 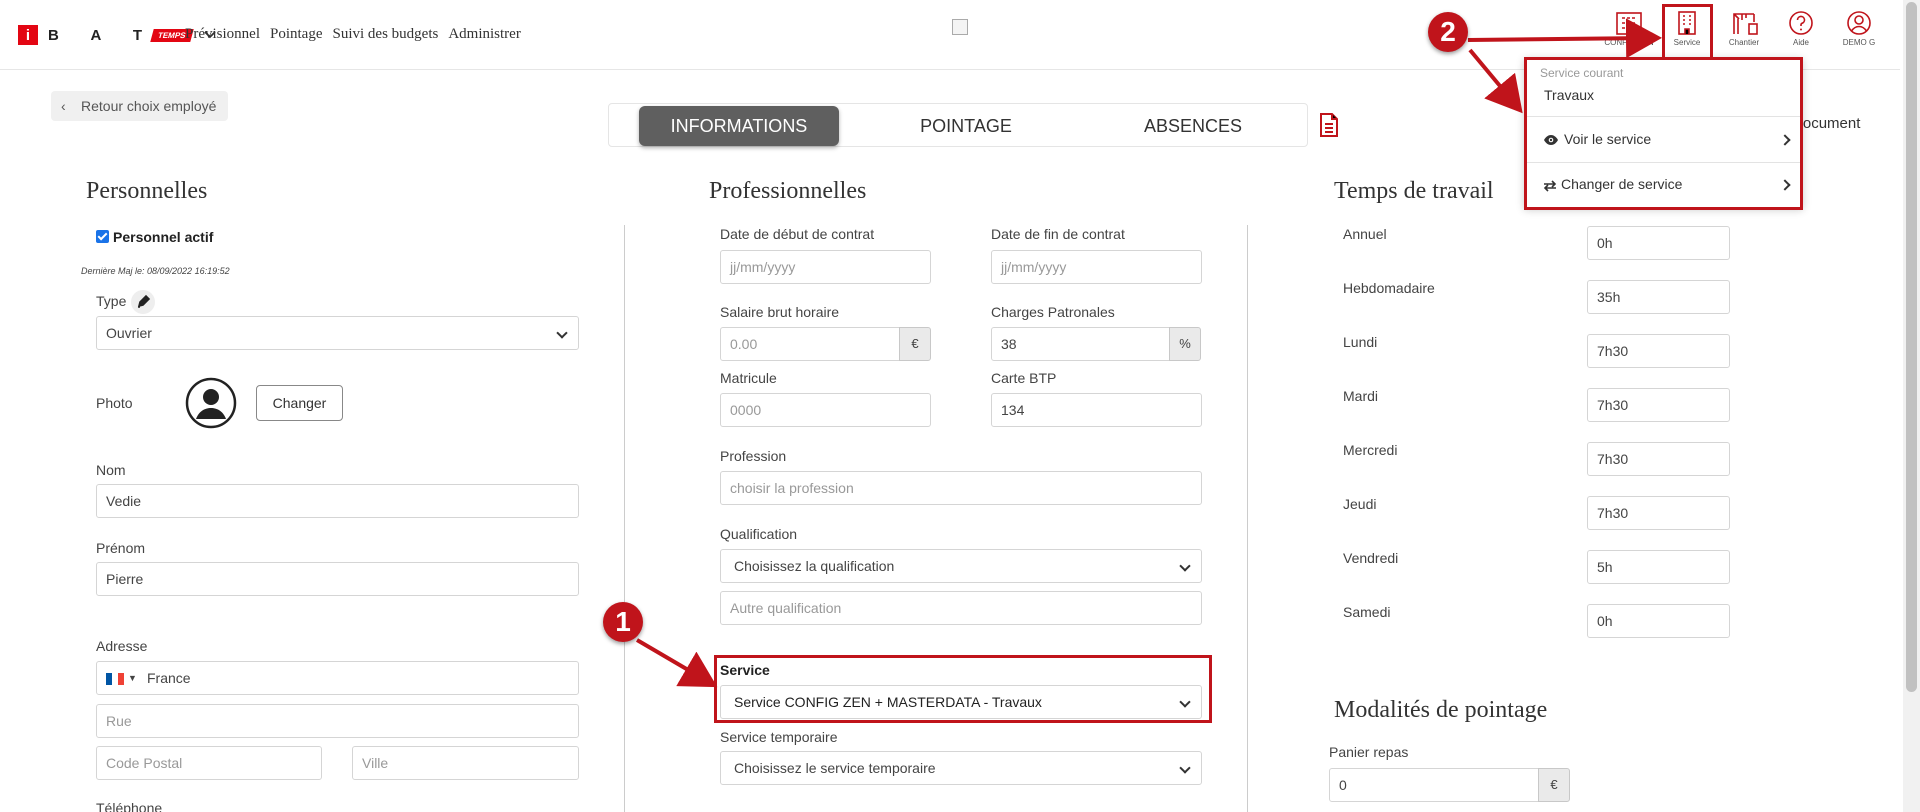 I want to click on annotation-badge-2: 2, so click(x=1448, y=32).